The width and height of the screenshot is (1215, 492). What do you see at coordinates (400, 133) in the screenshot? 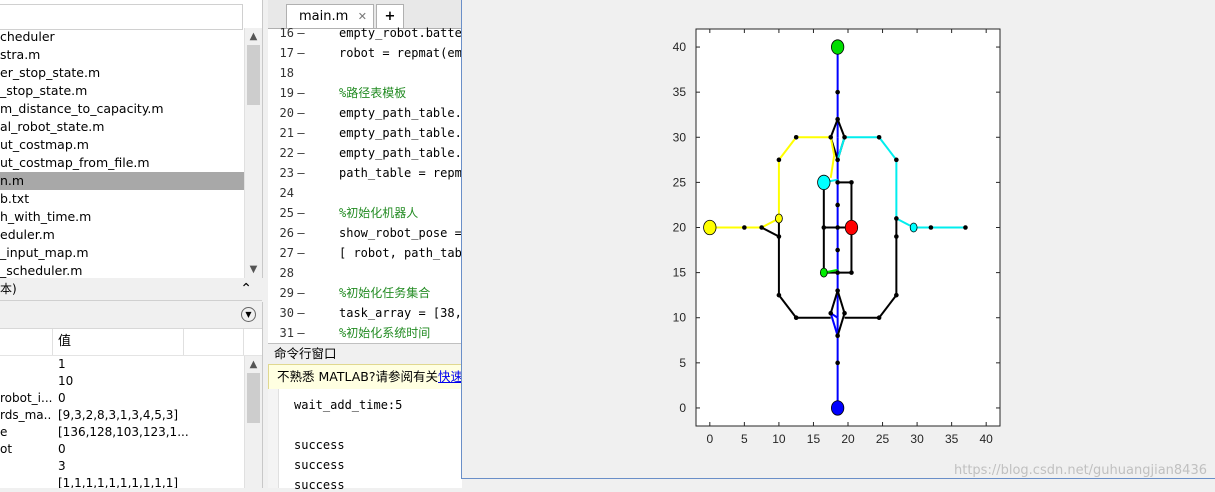
I see `code-text: empty_path_table.g` at bounding box center [400, 133].